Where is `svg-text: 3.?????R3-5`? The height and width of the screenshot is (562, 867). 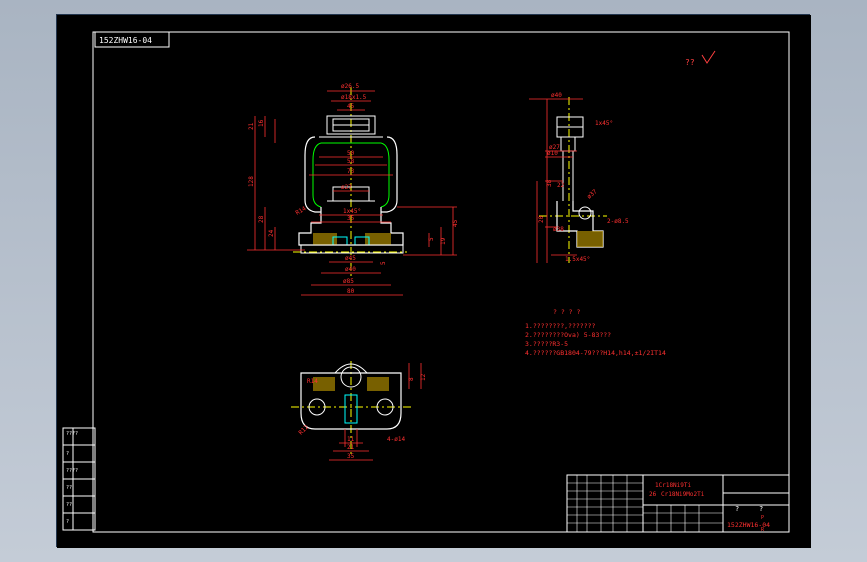 svg-text: 3.?????R3-5 is located at coordinates (546, 344).